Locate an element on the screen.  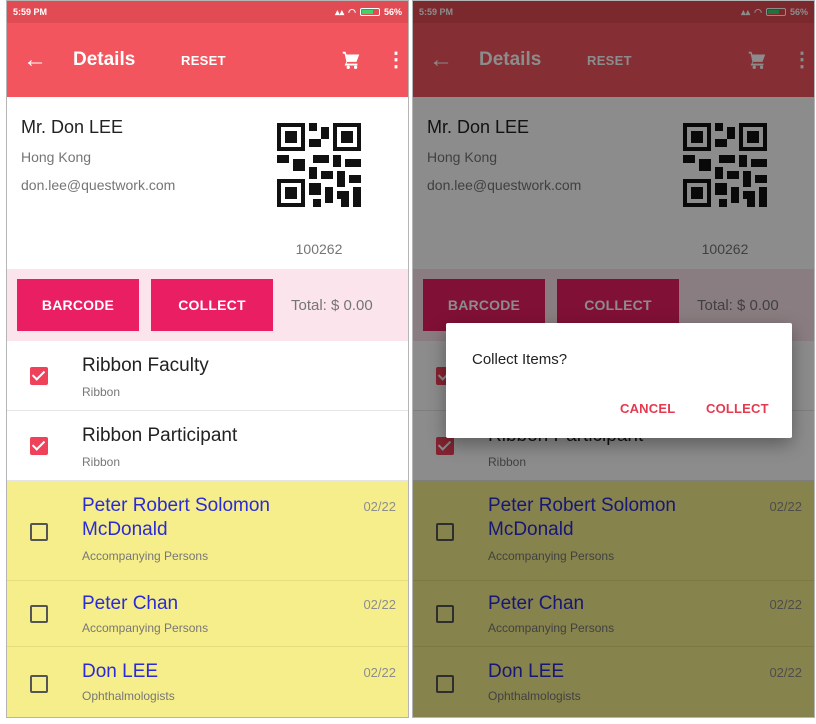
battery-level: 56% is located at coordinates (392, 12).